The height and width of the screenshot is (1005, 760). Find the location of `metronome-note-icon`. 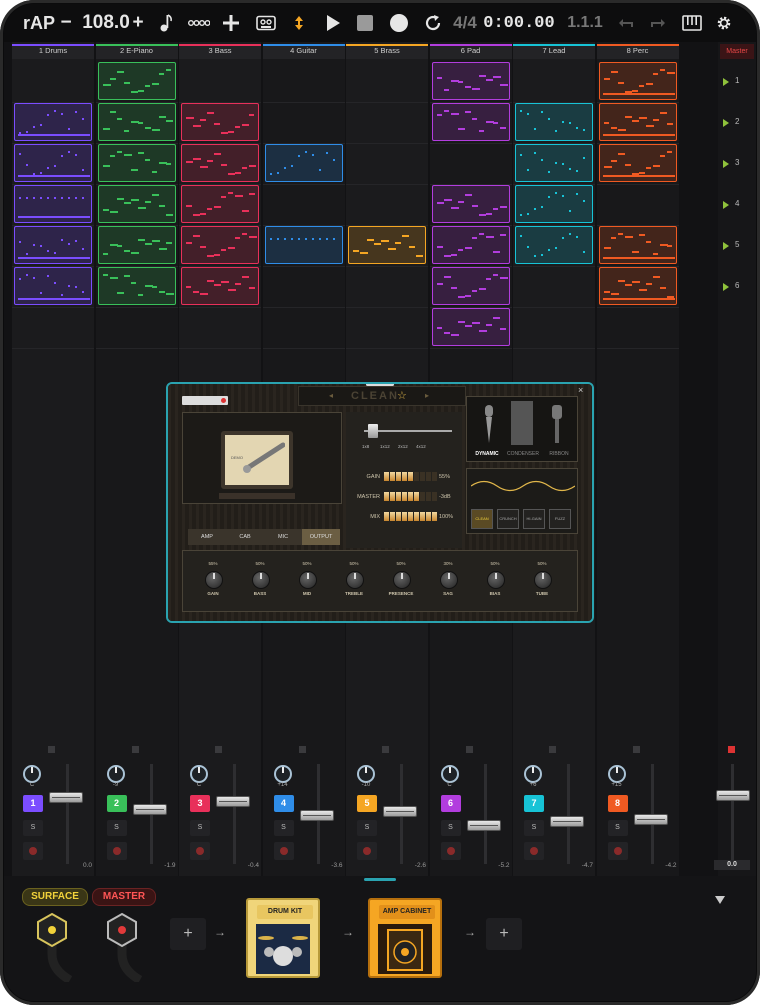

metronome-note-icon is located at coordinates (166, 23).